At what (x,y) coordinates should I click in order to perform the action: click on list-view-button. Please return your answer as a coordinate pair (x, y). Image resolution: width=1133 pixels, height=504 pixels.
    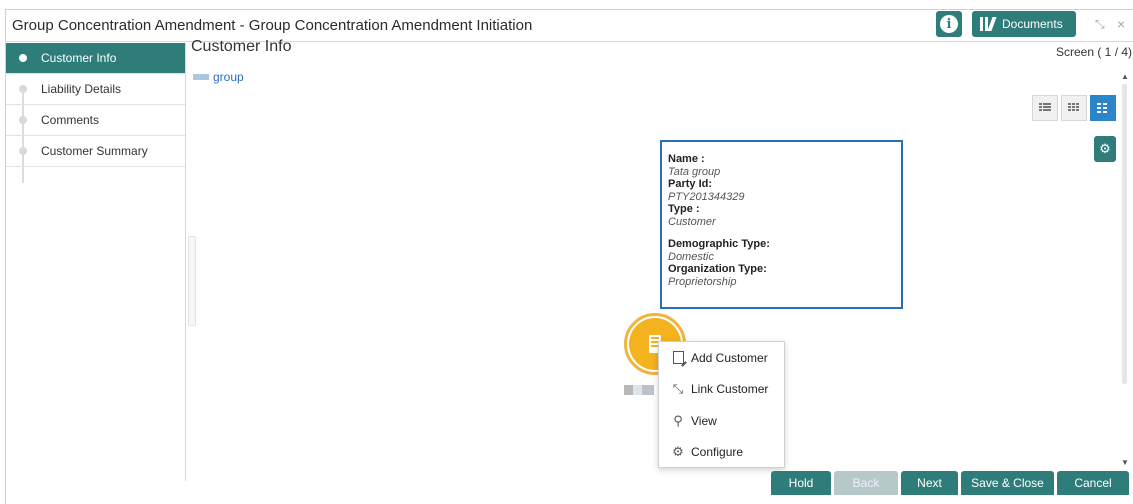
    Looking at the image, I should click on (1045, 108).